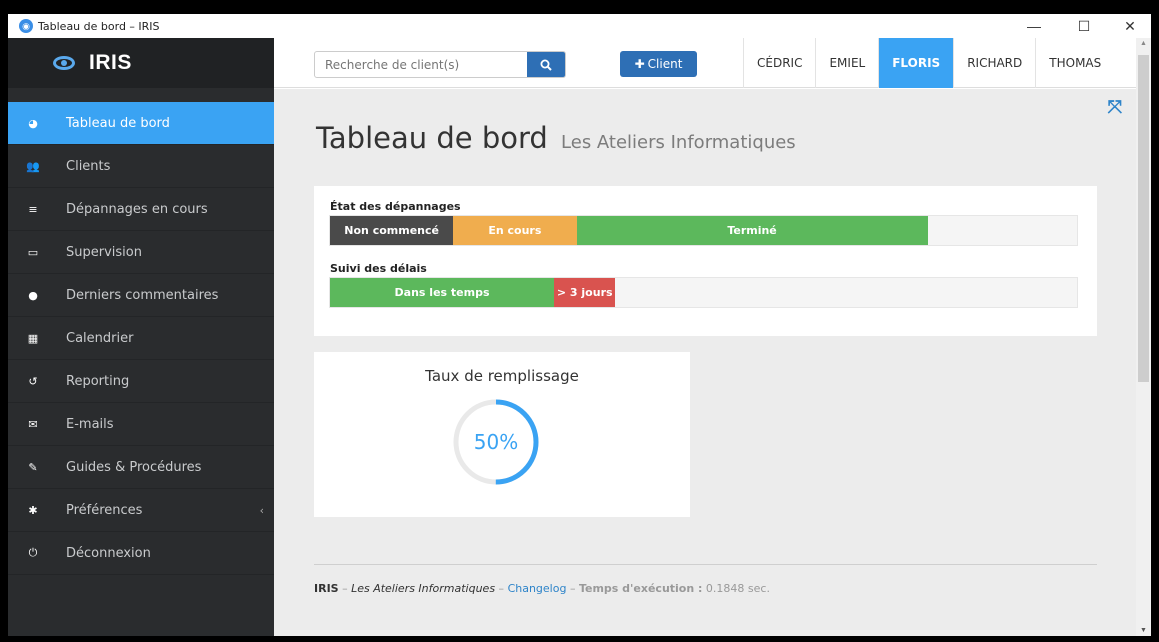 The height and width of the screenshot is (642, 1159). I want to click on dashboard-icon: ◕, so click(33, 123).